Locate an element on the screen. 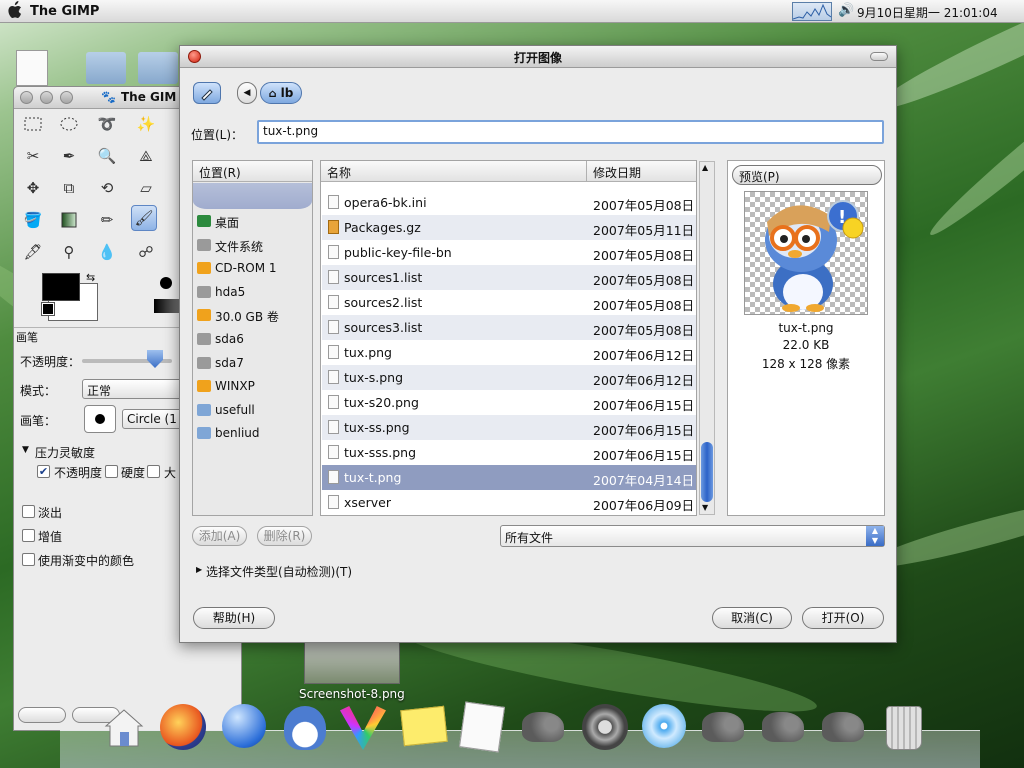 The height and width of the screenshot is (768, 1024). fade-checkbox is located at coordinates (28, 511).